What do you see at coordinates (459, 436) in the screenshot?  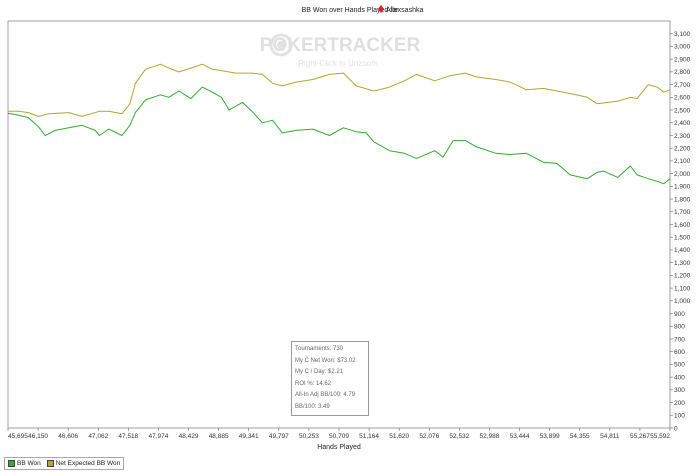 I see `x-tick-label: 52,532` at bounding box center [459, 436].